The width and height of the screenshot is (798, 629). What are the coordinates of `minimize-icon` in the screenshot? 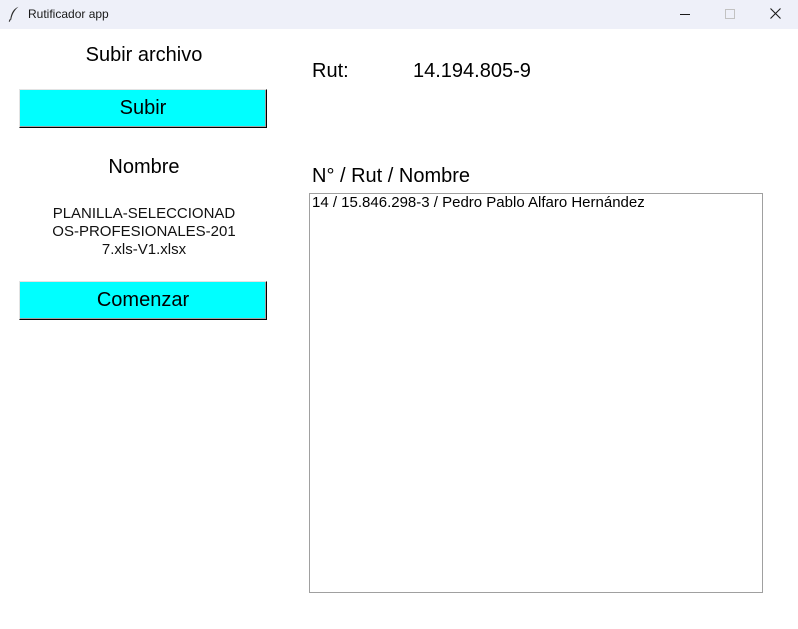 It's located at (685, 15).